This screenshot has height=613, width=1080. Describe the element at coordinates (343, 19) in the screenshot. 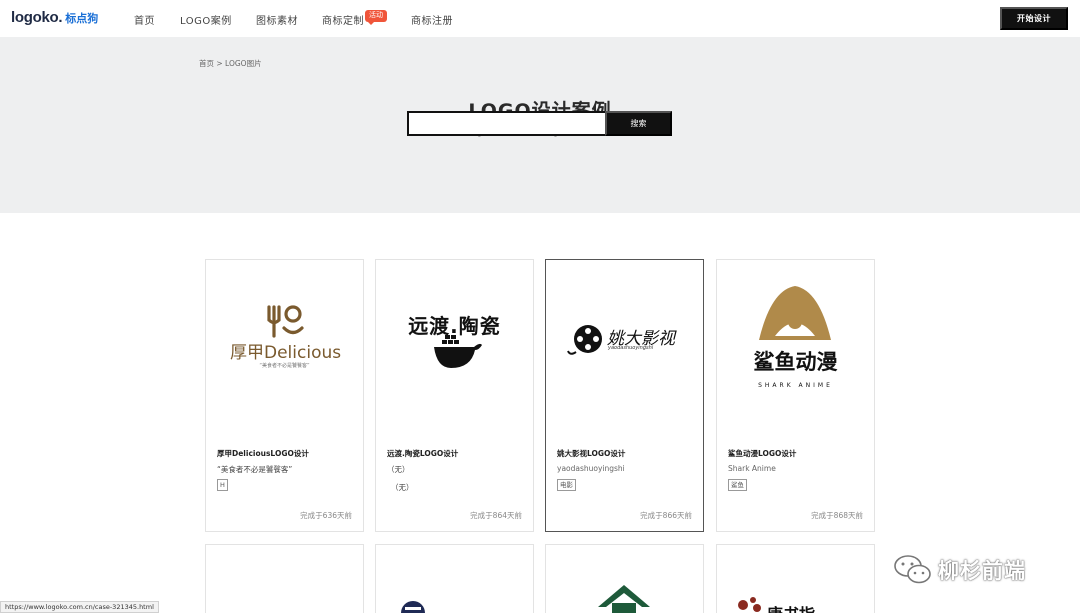

I see `nav-trademark-custom: 商标定制` at that location.